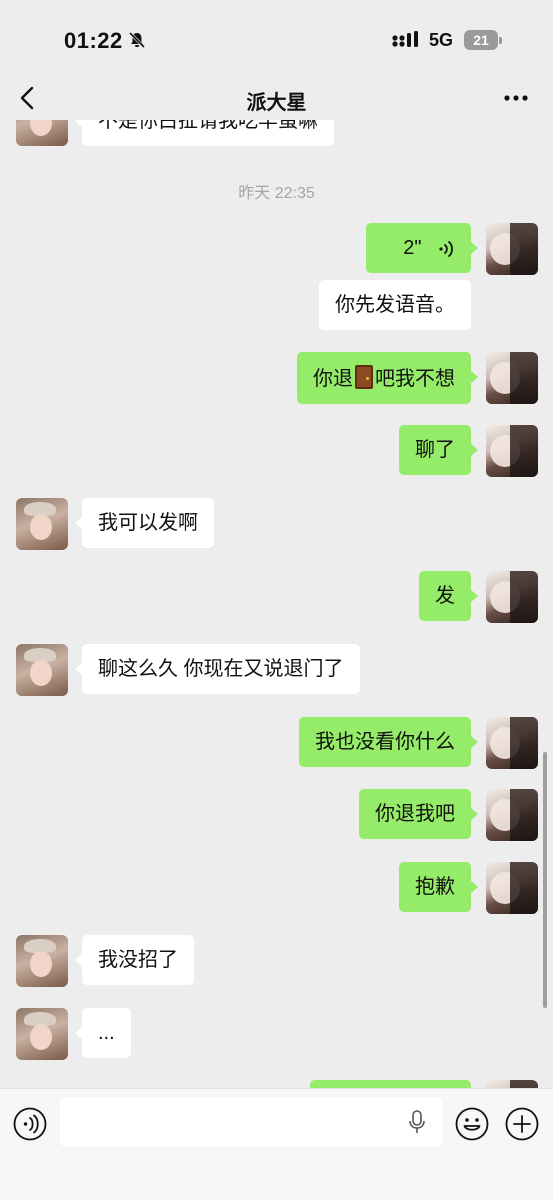 Image resolution: width=553 pixels, height=1200 pixels. I want to click on message-sent: 你退我吧, so click(418, 814).